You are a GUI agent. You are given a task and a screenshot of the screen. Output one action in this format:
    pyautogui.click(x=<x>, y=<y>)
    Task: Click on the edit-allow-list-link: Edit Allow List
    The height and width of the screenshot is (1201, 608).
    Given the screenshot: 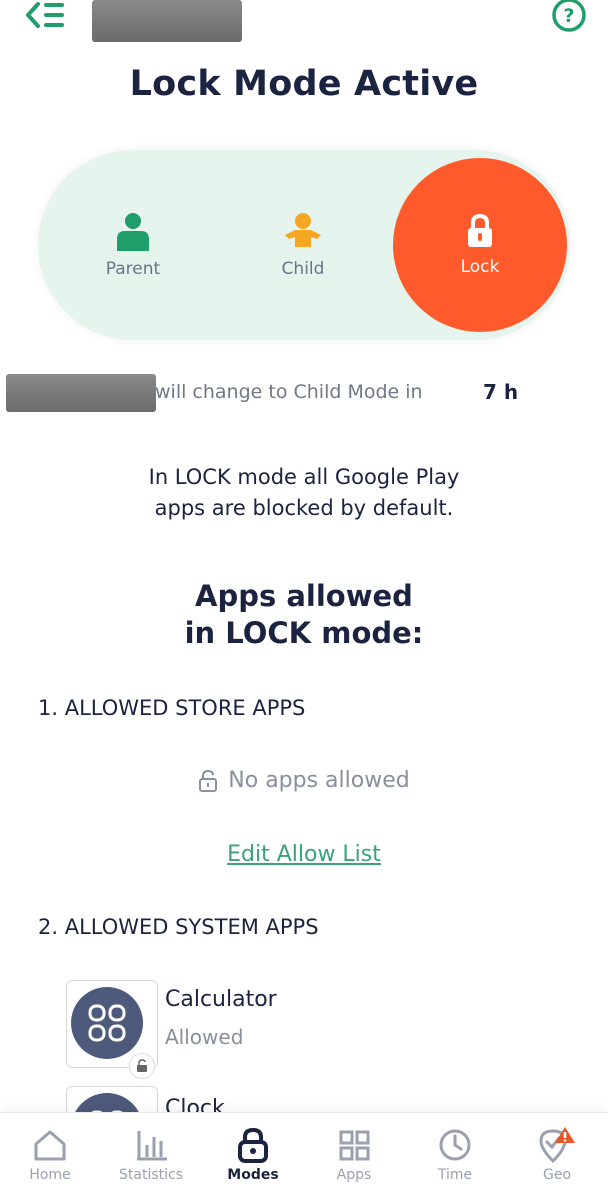 What is the action you would take?
    pyautogui.click(x=304, y=854)
    